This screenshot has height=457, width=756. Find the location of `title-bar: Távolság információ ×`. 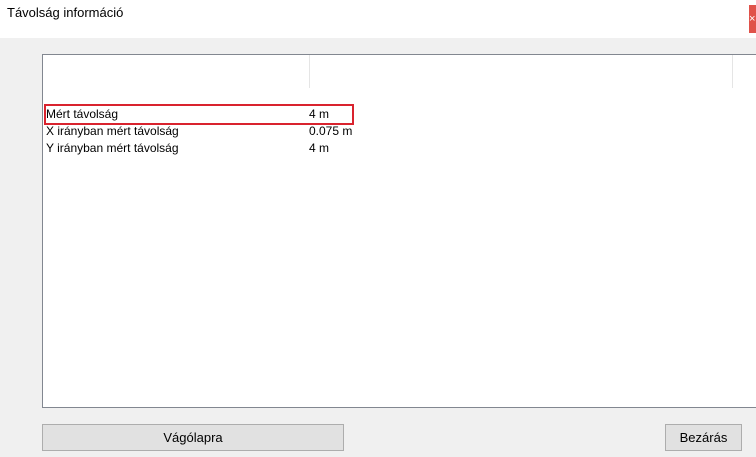

title-bar: Távolság információ × is located at coordinates (378, 19).